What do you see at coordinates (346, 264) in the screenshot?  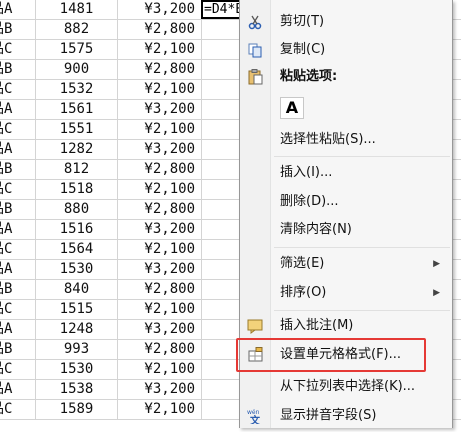 I see `menu-item-filter: 筛选(E) ▶` at bounding box center [346, 264].